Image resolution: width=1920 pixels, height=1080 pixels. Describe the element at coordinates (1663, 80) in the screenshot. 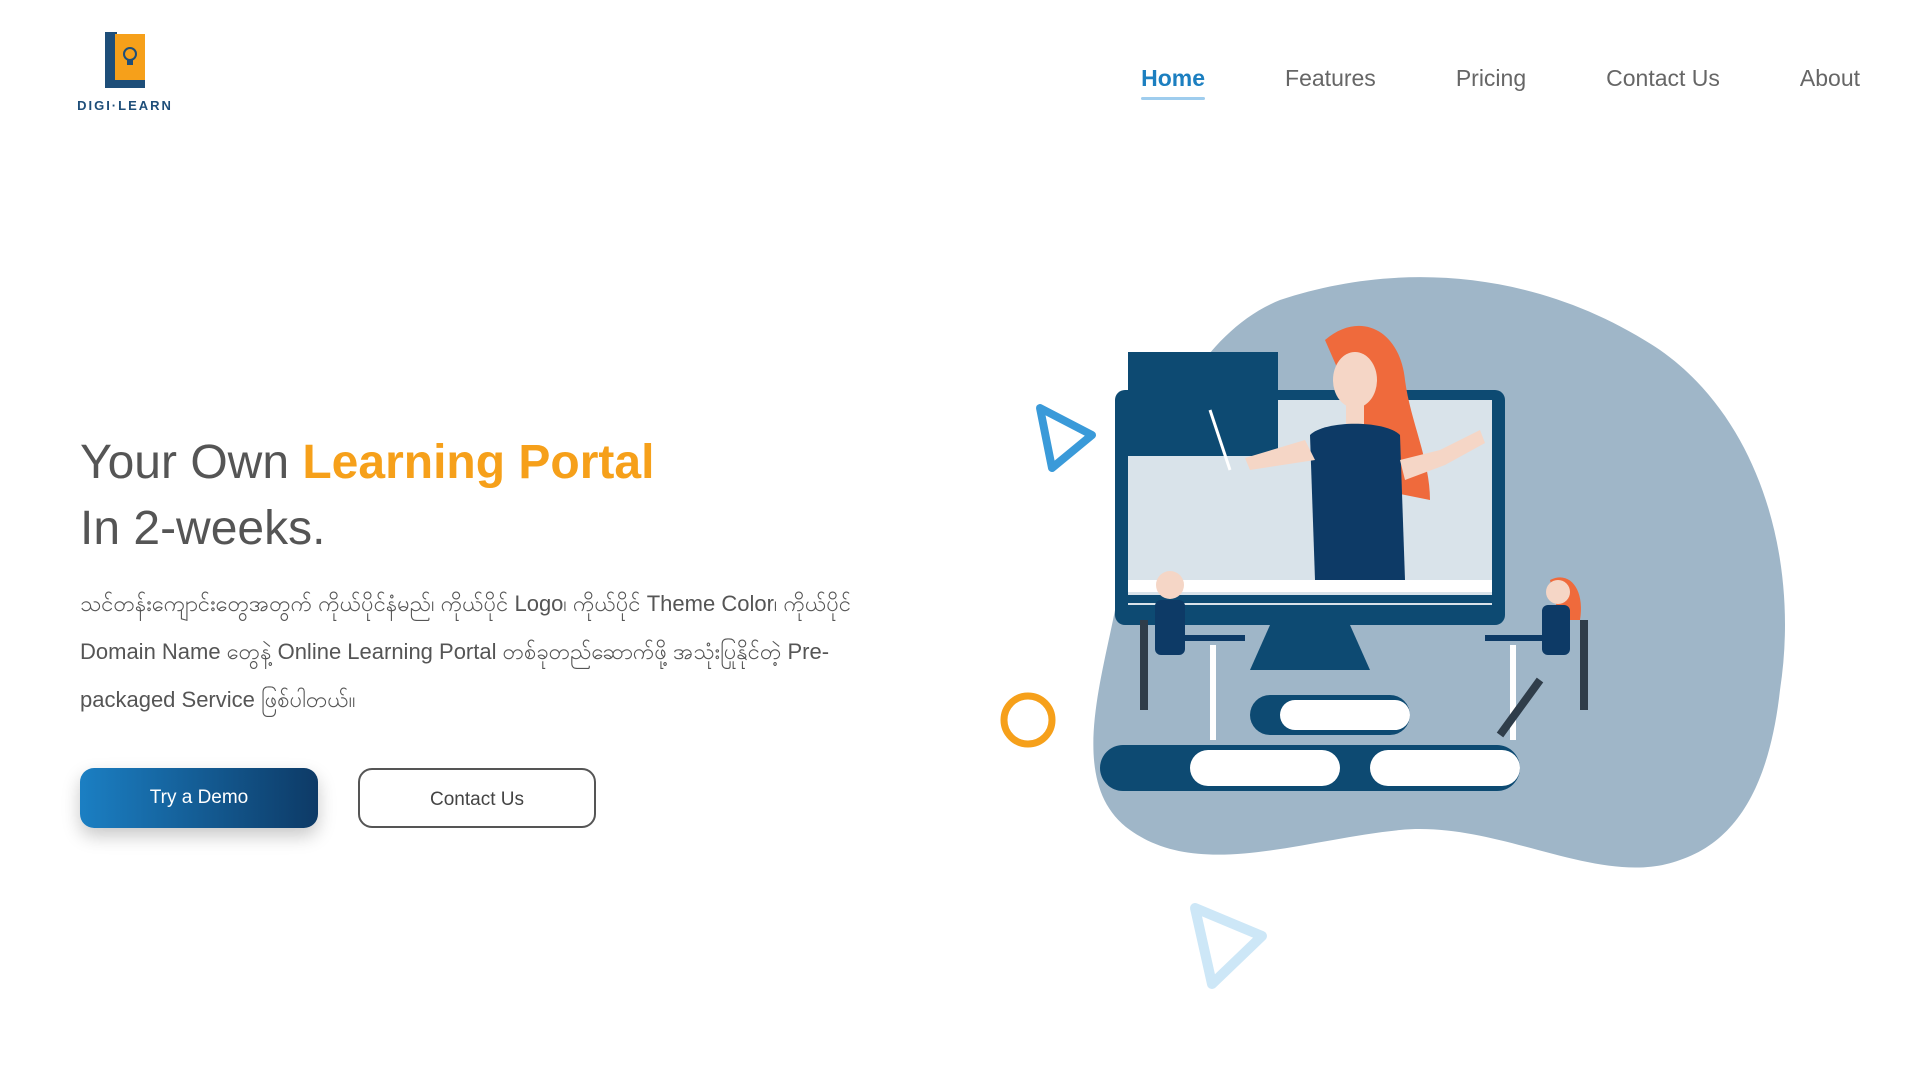

I see `nav-contact-us: Contact Us` at that location.